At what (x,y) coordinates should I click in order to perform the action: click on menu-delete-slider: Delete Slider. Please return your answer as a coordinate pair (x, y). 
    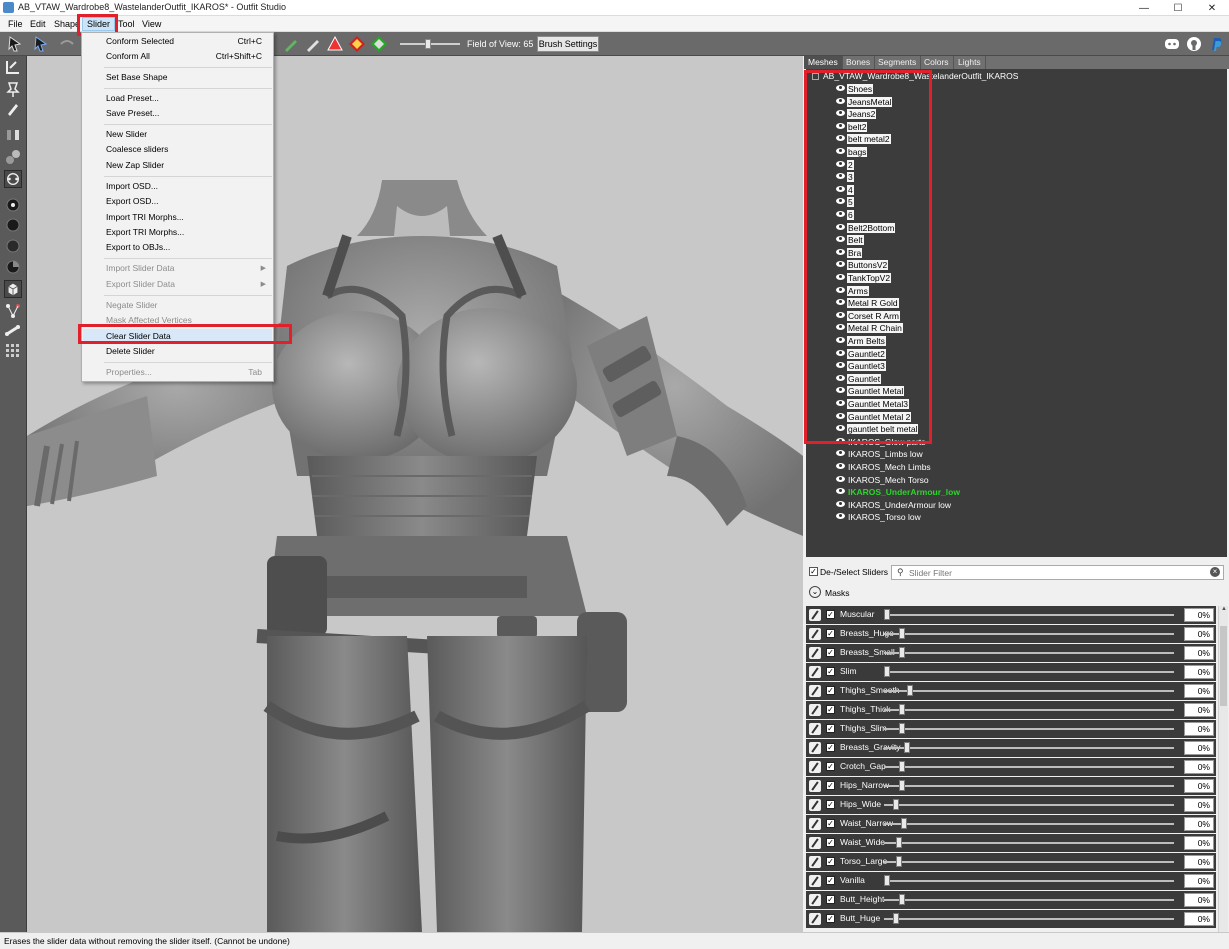
    Looking at the image, I should click on (177, 351).